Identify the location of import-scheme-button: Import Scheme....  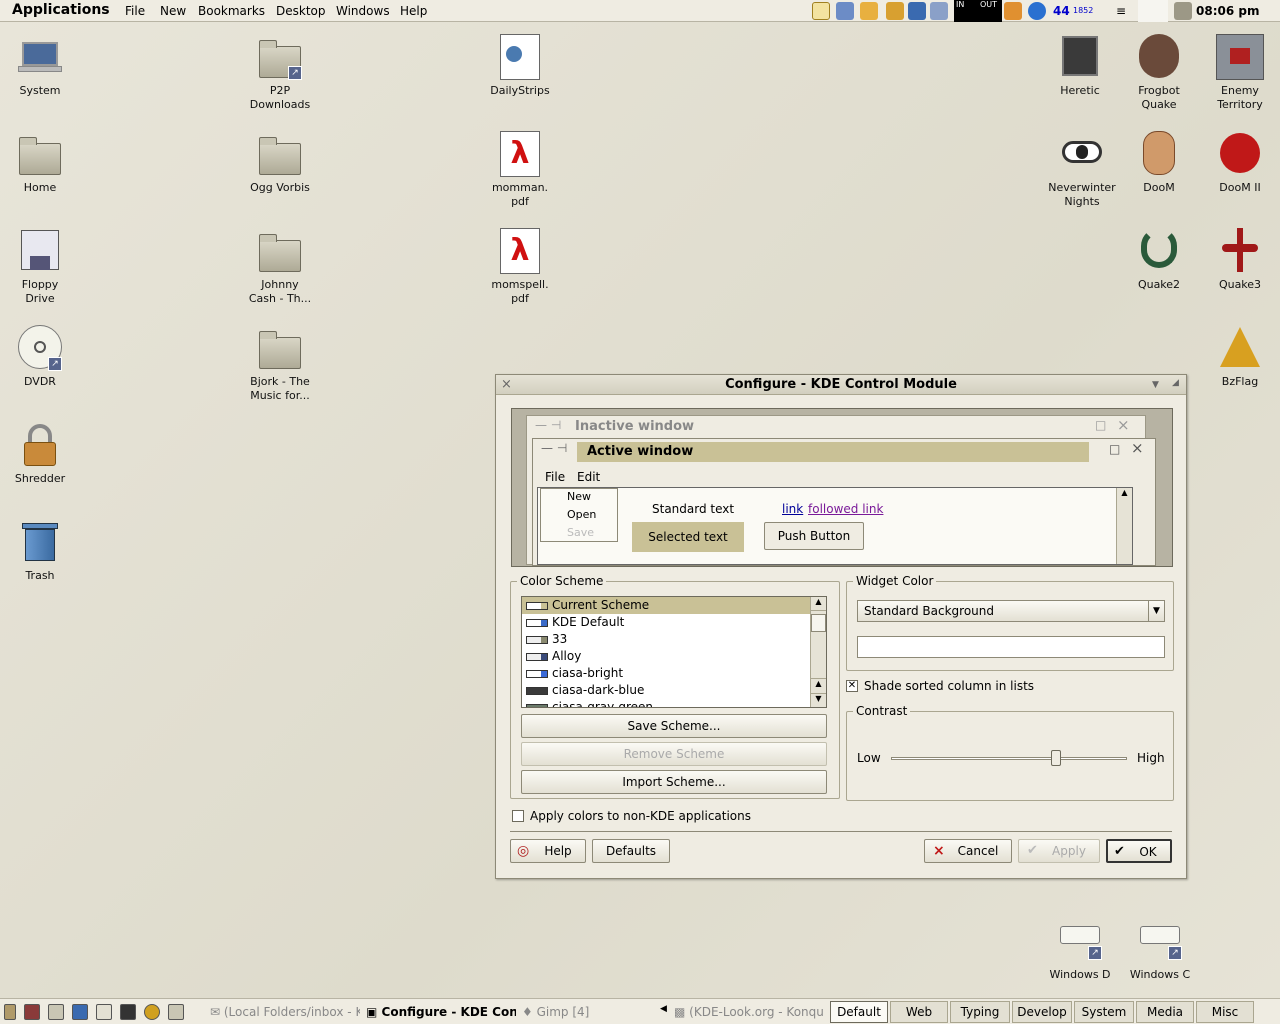
(674, 782).